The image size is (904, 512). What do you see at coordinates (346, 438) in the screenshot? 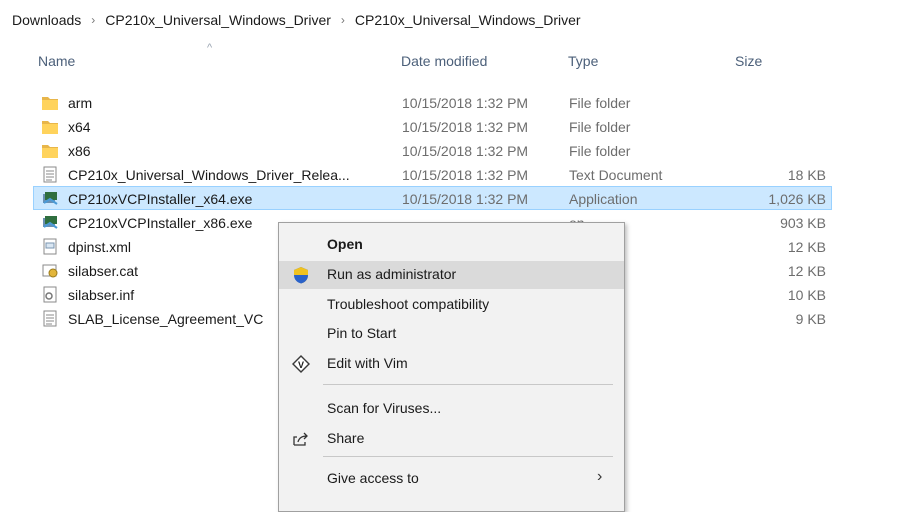
I see `menu-item-label: Share` at bounding box center [346, 438].